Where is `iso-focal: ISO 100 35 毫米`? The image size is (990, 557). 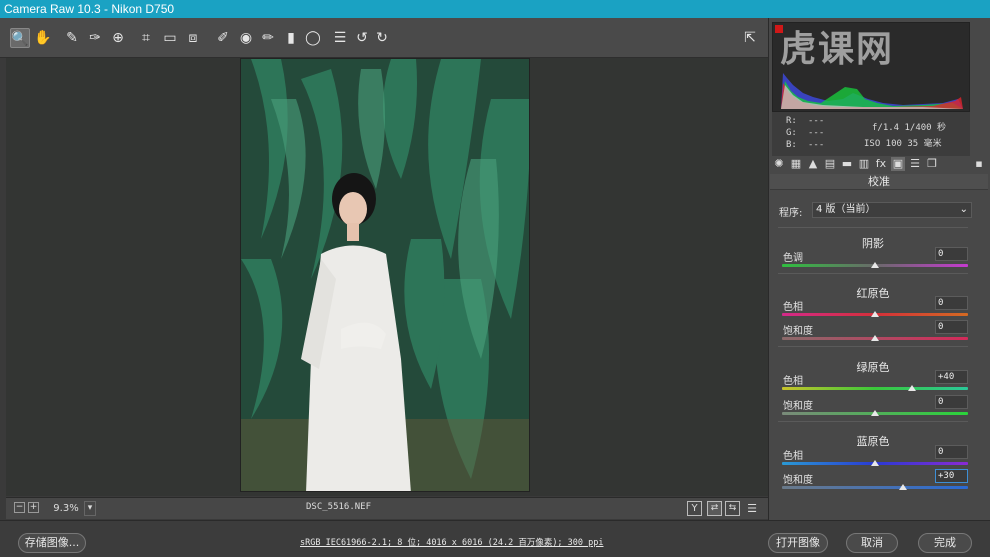
iso-focal: ISO 100 35 毫米 is located at coordinates (903, 144).